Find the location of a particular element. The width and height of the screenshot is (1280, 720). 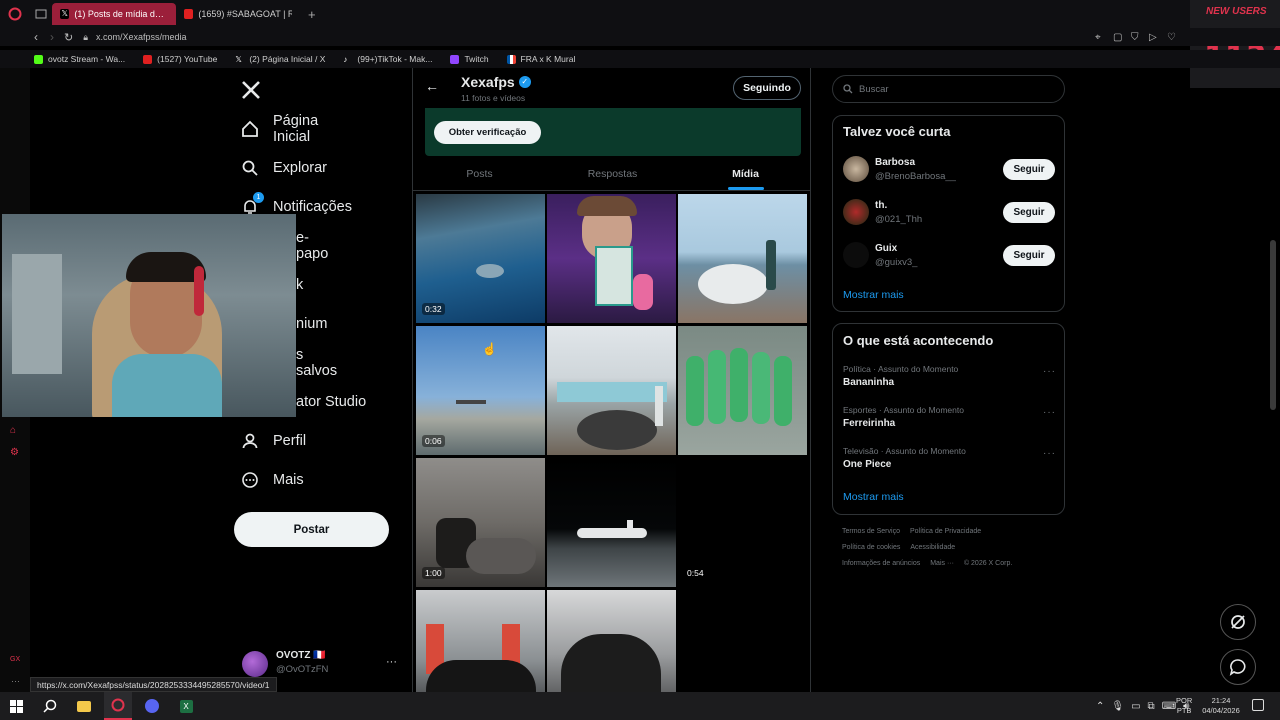

get-verified-button: Obter verificação is located at coordinates (487, 132).